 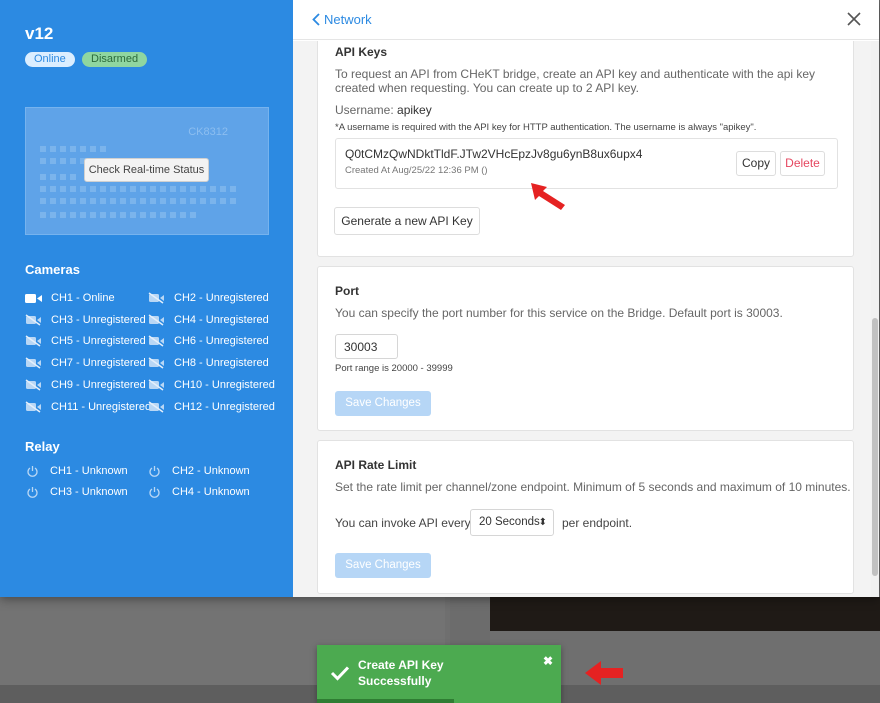 I want to click on relay-item-label: CH3 - Unknown, so click(x=89, y=492).